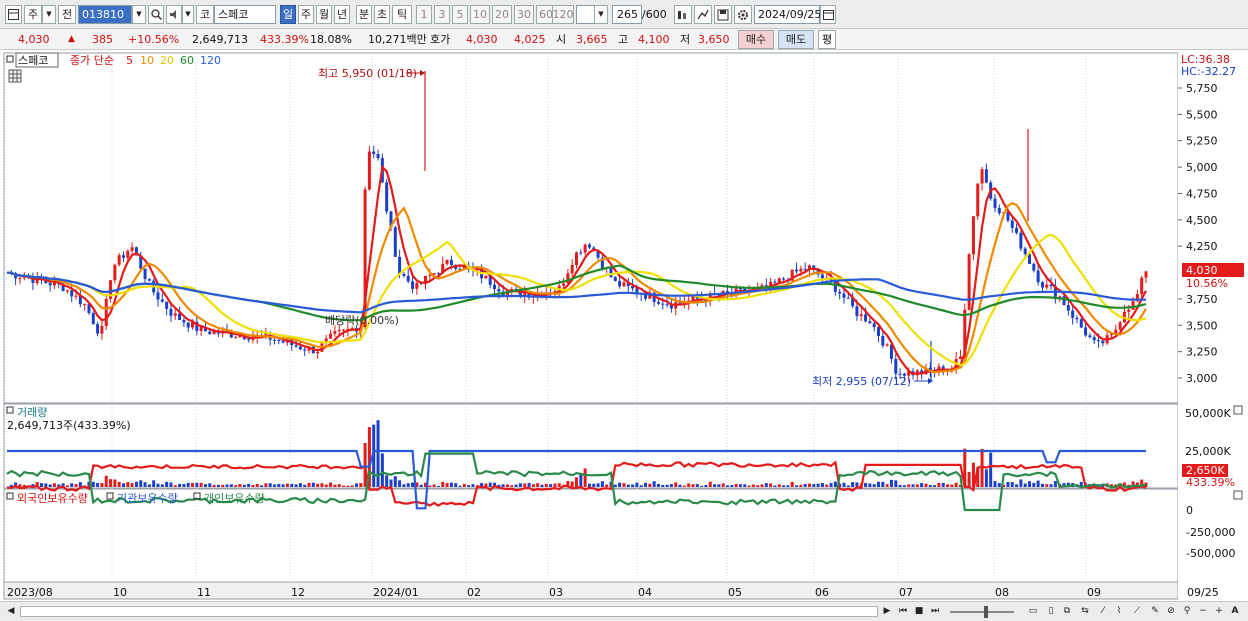 The width and height of the screenshot is (1248, 621). I want to click on scroll-track, so click(449, 611).